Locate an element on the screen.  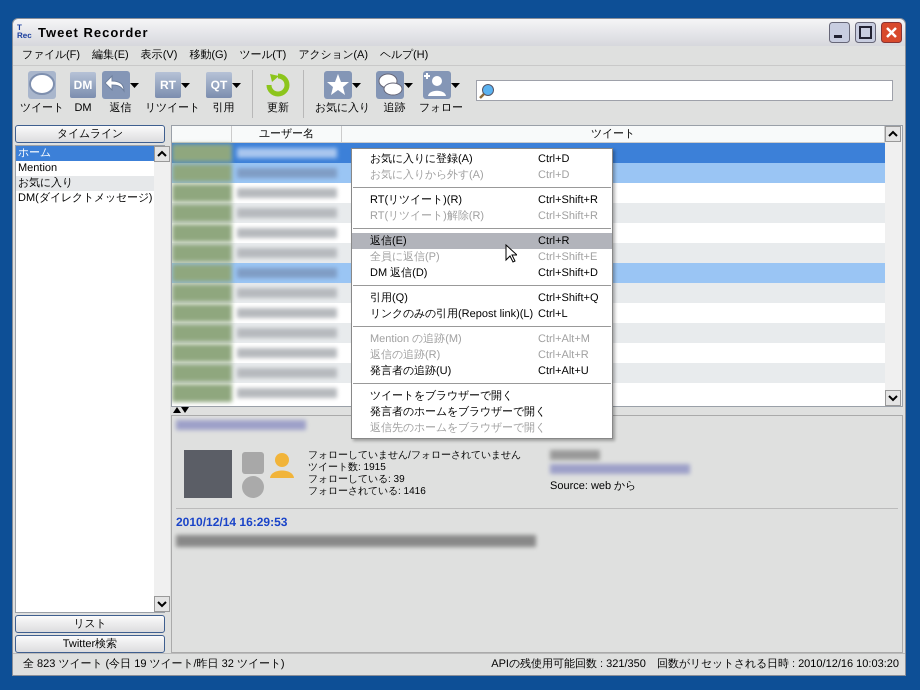
toolbar-button: 追跡 is located at coordinates (394, 93).